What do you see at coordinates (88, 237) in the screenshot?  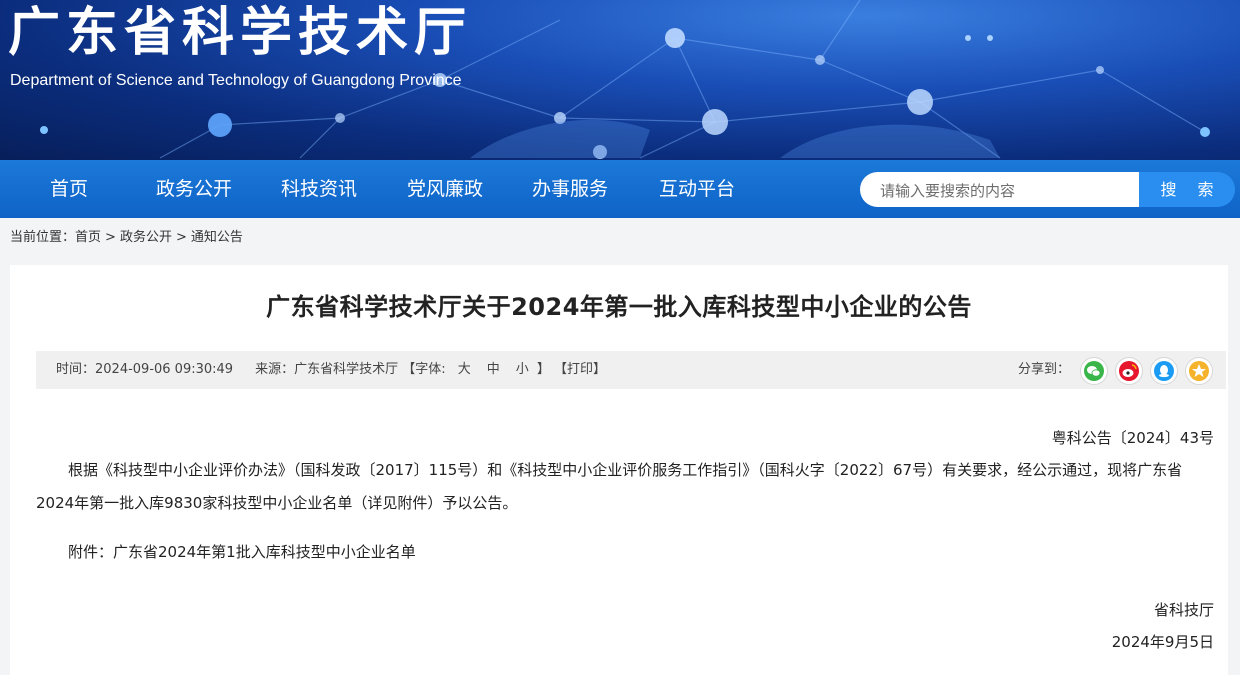 I see `breadcrumb-item-home: 首页` at bounding box center [88, 237].